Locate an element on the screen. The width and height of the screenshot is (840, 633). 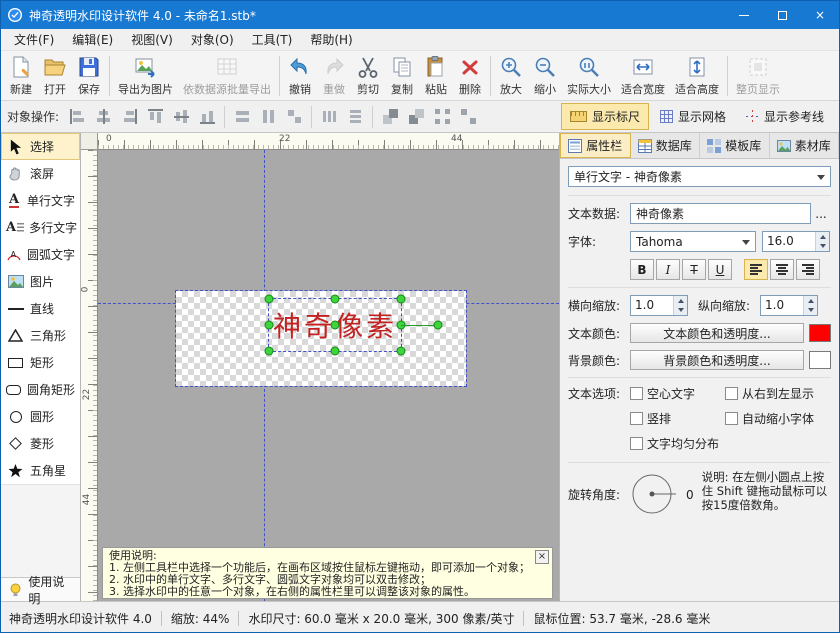
tool-diamond: 菱形 is located at coordinates (40, 443).